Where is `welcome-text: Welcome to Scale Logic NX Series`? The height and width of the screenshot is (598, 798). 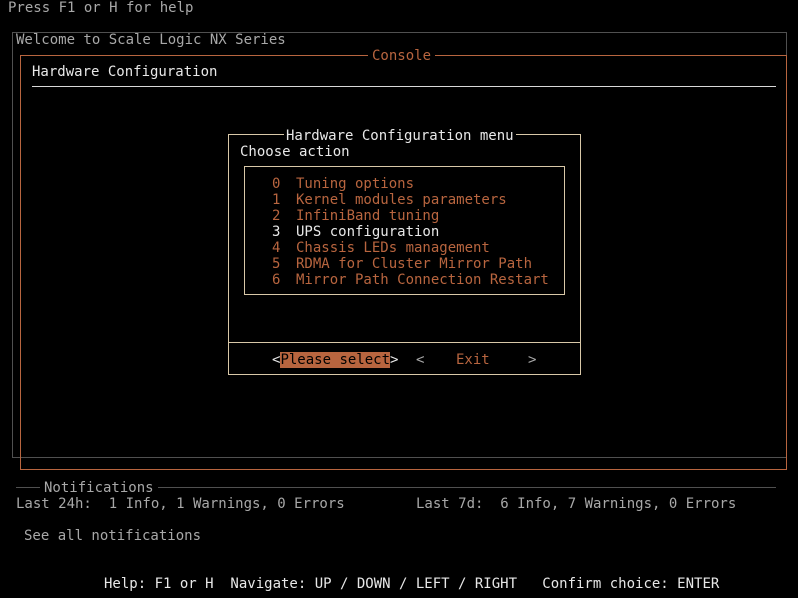 welcome-text: Welcome to Scale Logic NX Series is located at coordinates (151, 40).